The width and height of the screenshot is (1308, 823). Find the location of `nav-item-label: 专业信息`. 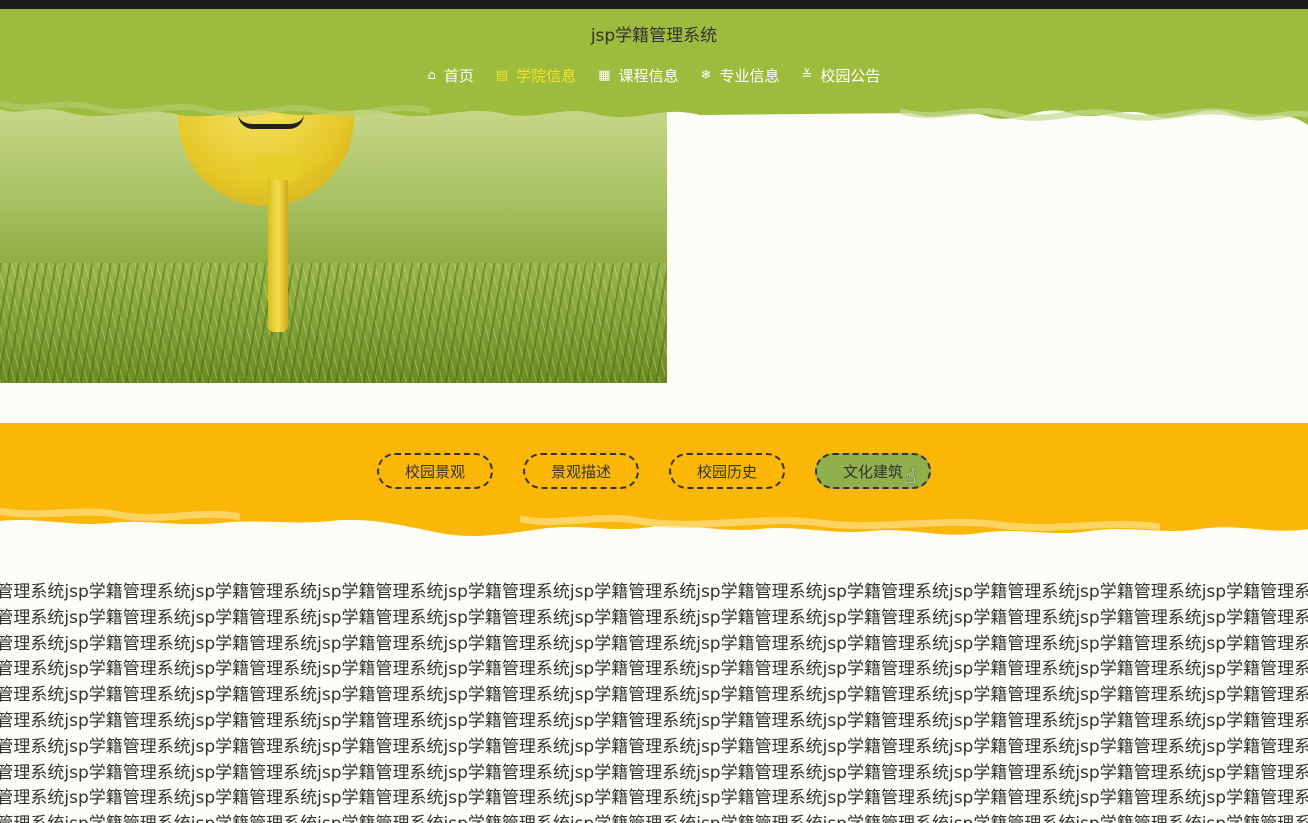

nav-item-label: 专业信息 is located at coordinates (749, 76).